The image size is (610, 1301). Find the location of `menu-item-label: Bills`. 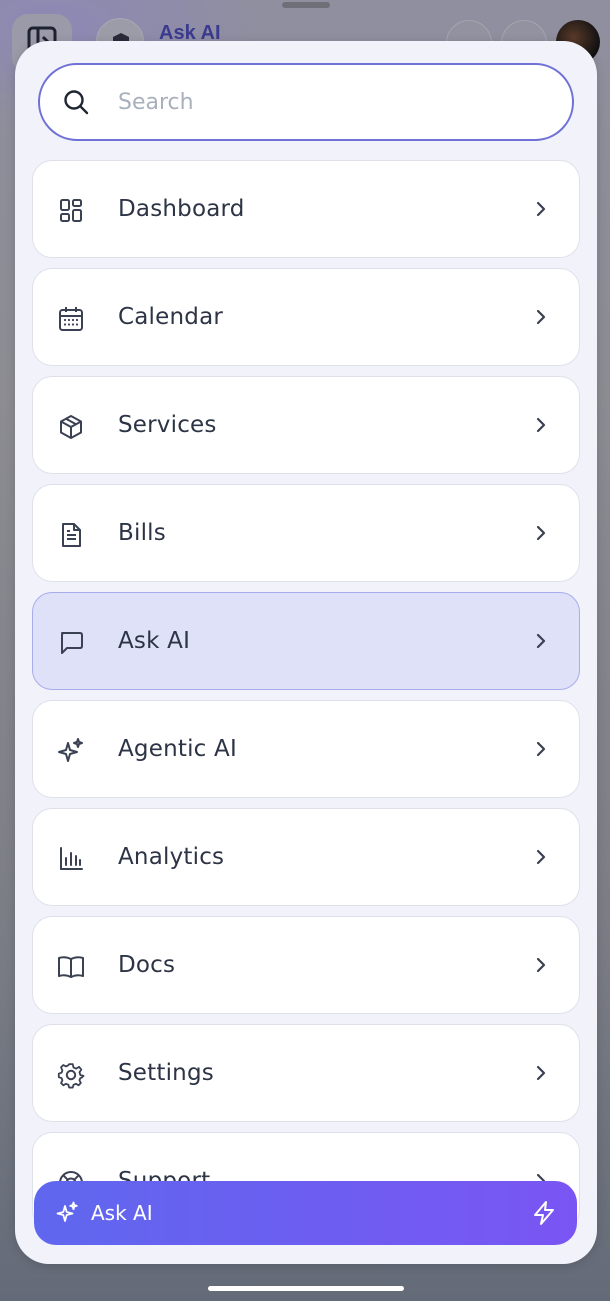

menu-item-label: Bills is located at coordinates (142, 533).